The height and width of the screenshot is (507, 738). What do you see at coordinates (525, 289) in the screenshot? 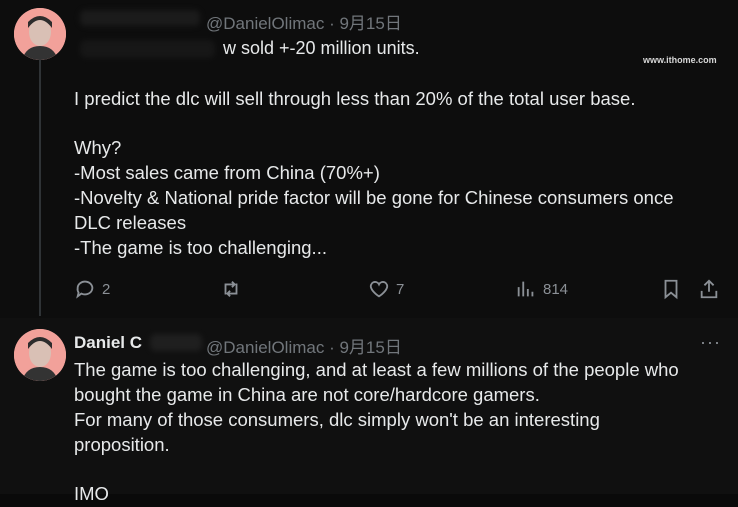
I see `views-icon` at bounding box center [525, 289].